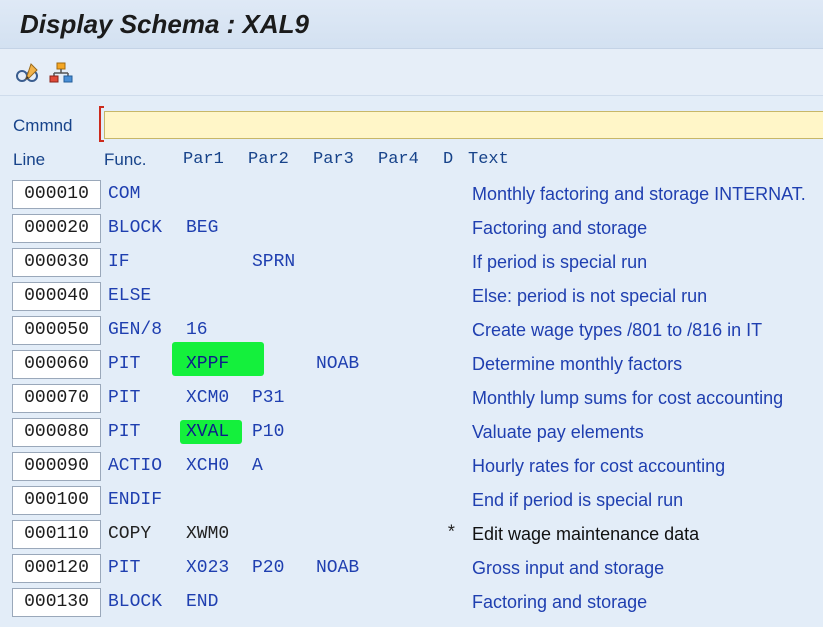 Image resolution: width=823 pixels, height=627 pixels. I want to click on table-row: 000080 PIT XVAL P10 Valuate pay elements, so click(411, 435).